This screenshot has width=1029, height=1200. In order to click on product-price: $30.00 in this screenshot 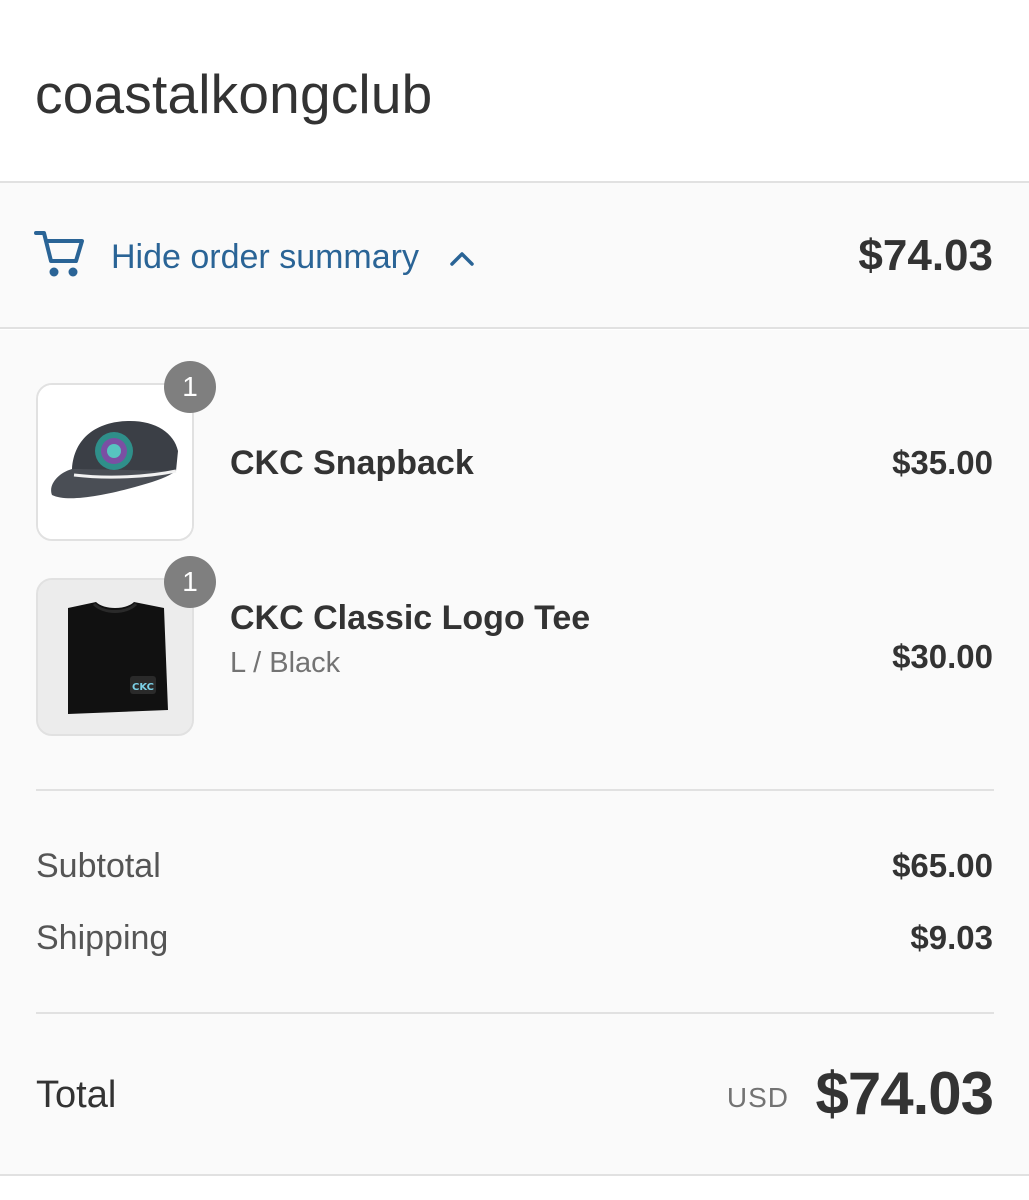, I will do `click(942, 656)`.